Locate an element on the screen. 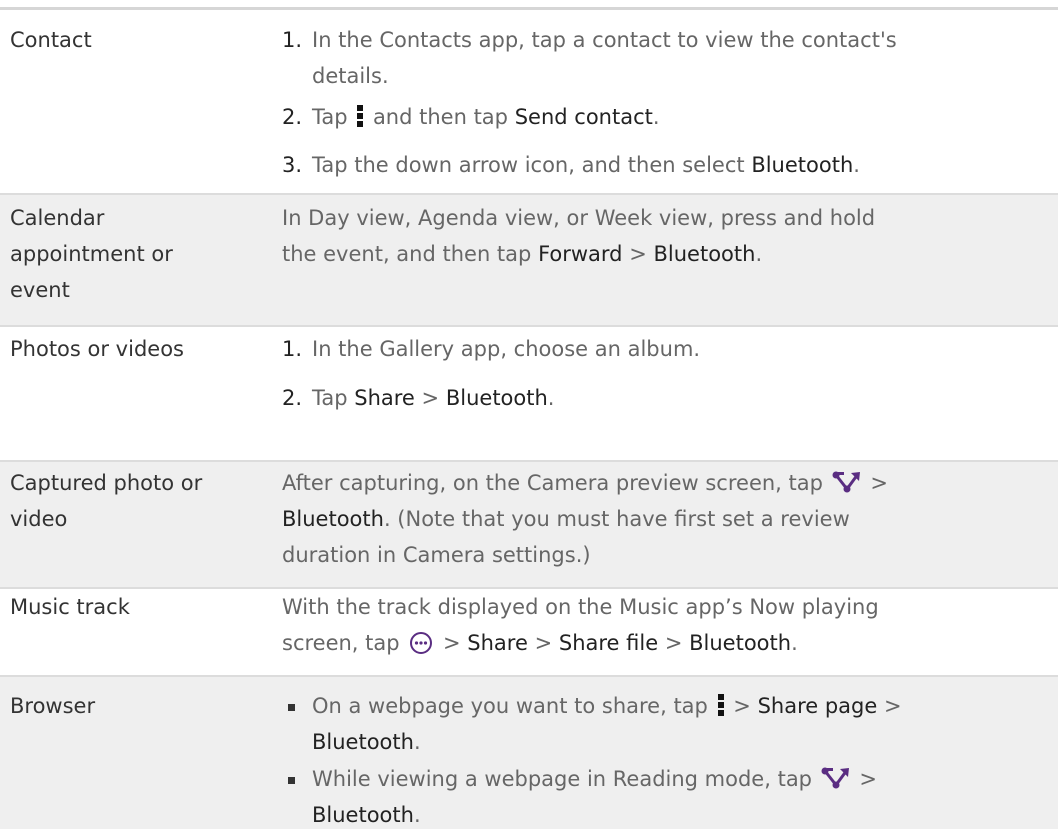 Image resolution: width=1058 pixels, height=833 pixels. row-label-line: video is located at coordinates (39, 519).